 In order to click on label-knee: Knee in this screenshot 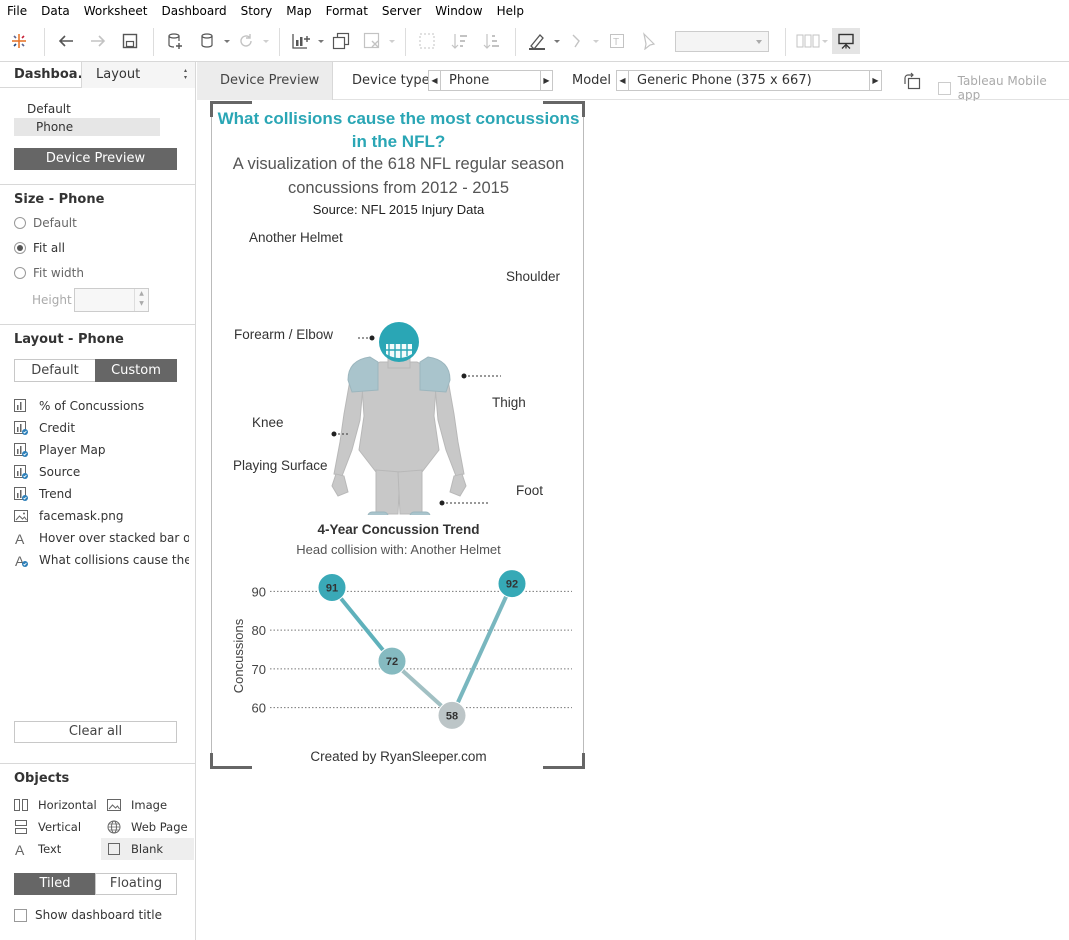, I will do `click(268, 422)`.